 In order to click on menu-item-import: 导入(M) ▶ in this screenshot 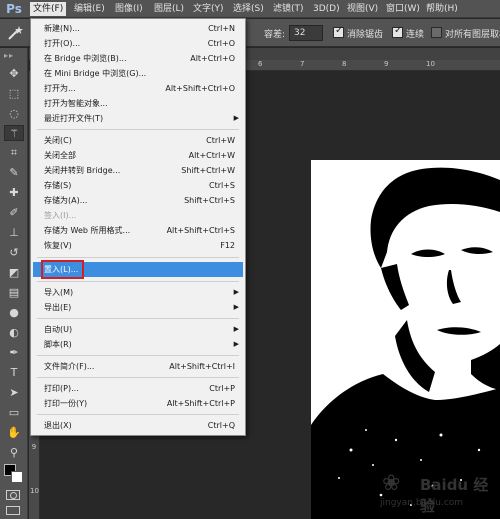, I will do `click(138, 292)`.